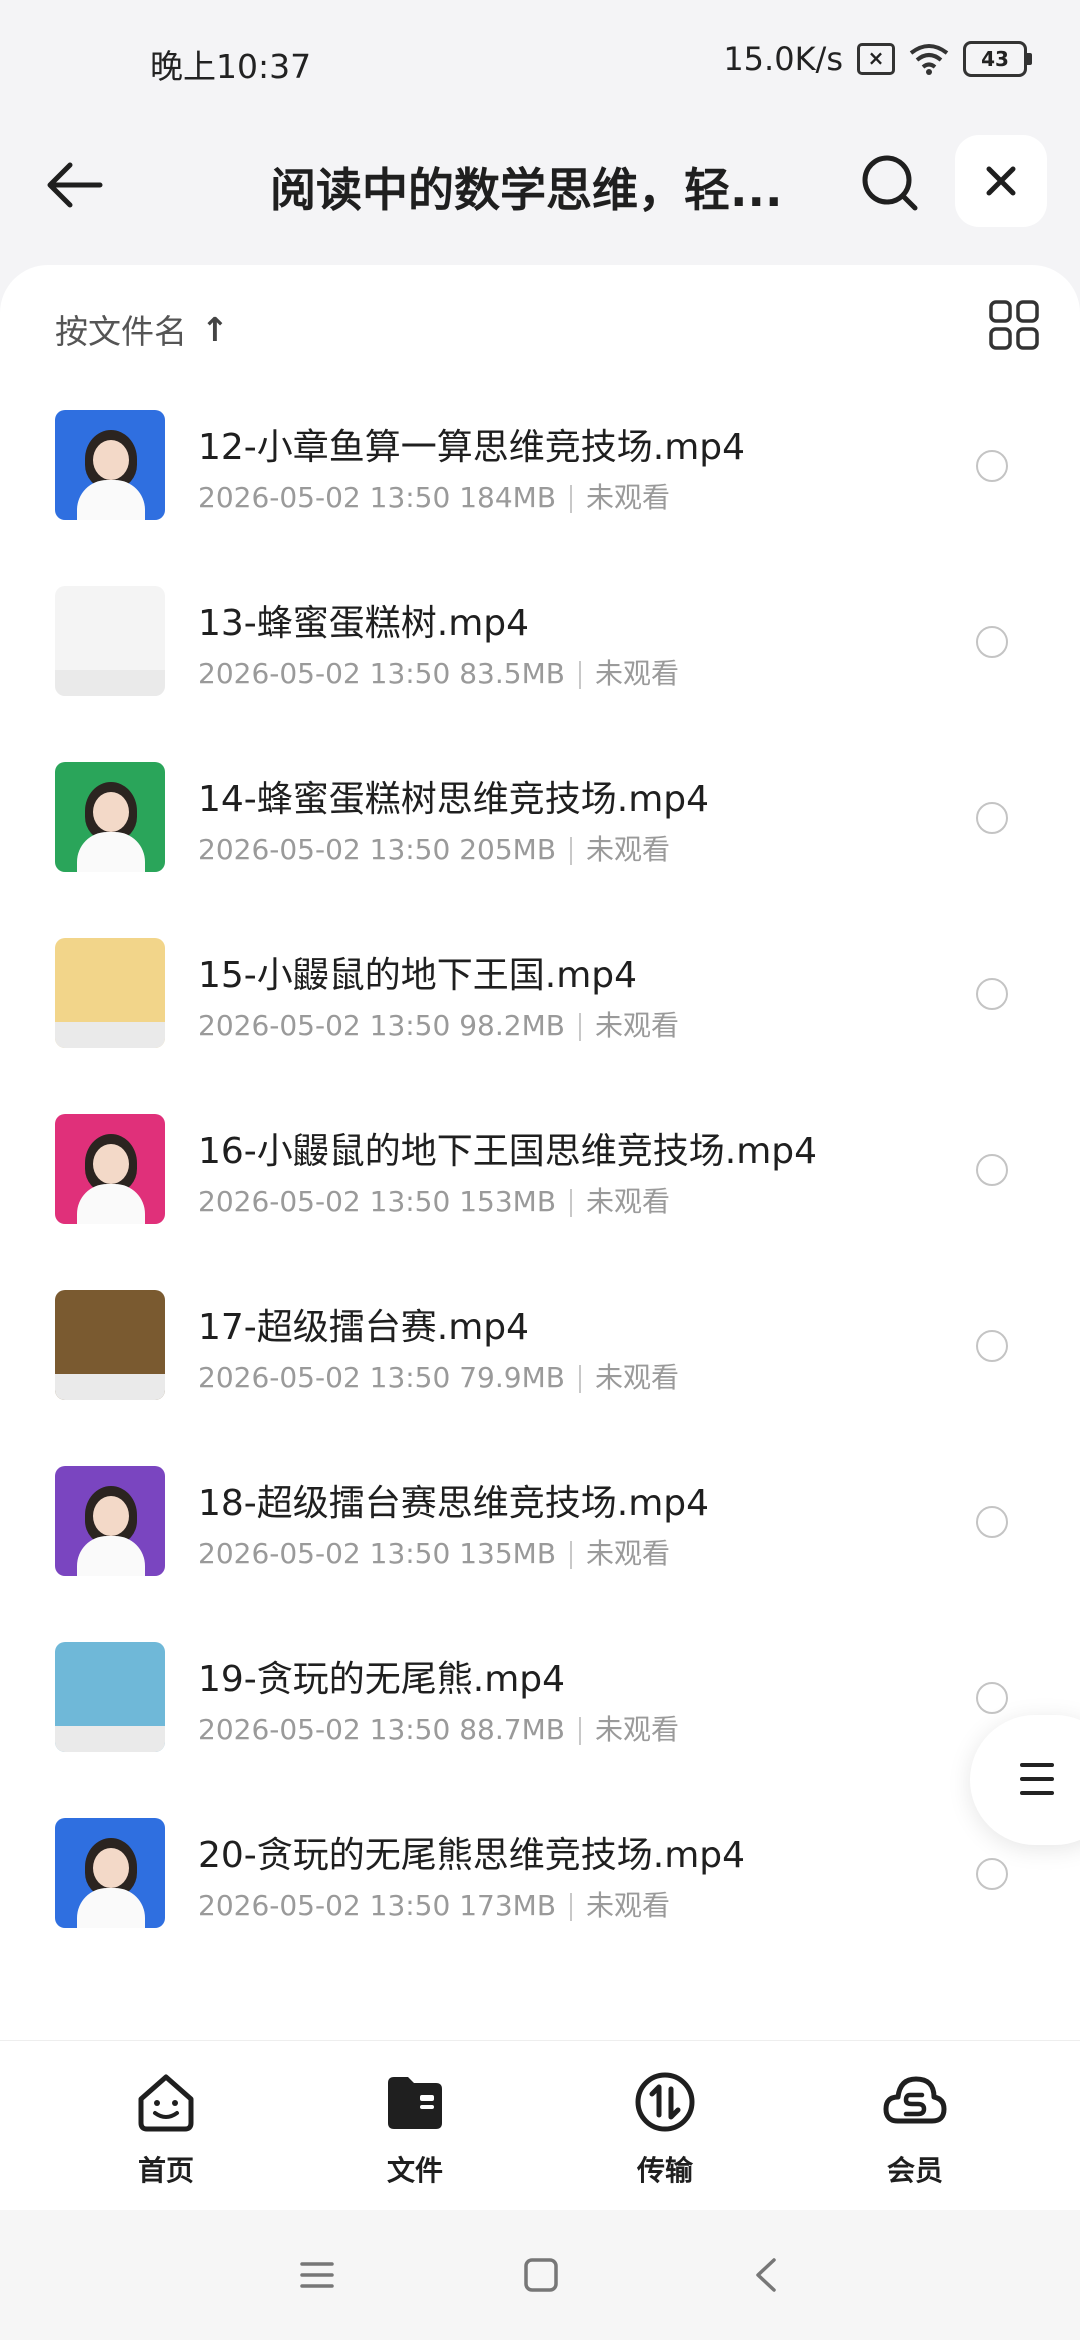 Image resolution: width=1080 pixels, height=2340 pixels. Describe the element at coordinates (472, 447) in the screenshot. I see `file-name: 12-小章鱼算一算思维竞技场.mp4` at that location.